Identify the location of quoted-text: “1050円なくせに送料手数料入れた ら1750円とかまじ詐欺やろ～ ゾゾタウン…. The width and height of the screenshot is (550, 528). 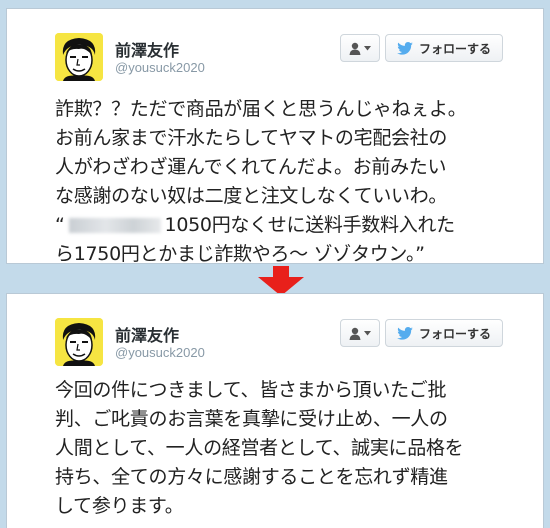
(285, 237).